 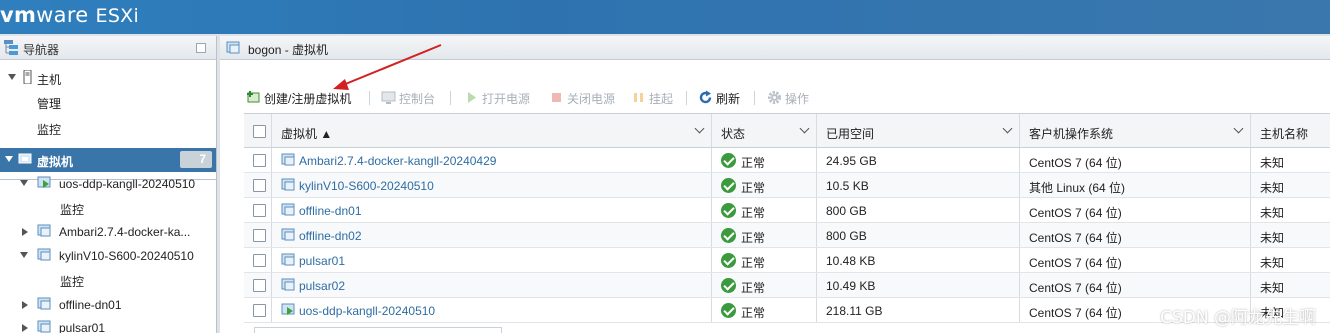 I want to click on power-off-label: 关闭电源, so click(x=591, y=99).